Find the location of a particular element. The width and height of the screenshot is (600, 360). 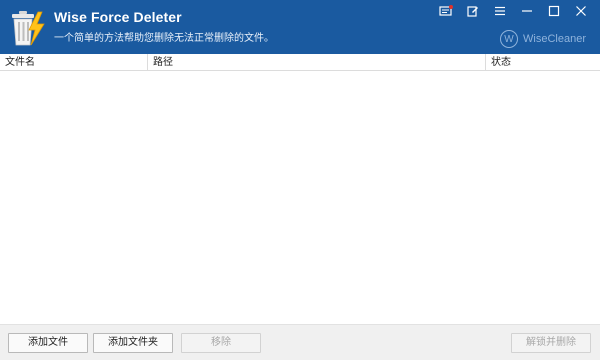

brand-mark: W is located at coordinates (509, 39).